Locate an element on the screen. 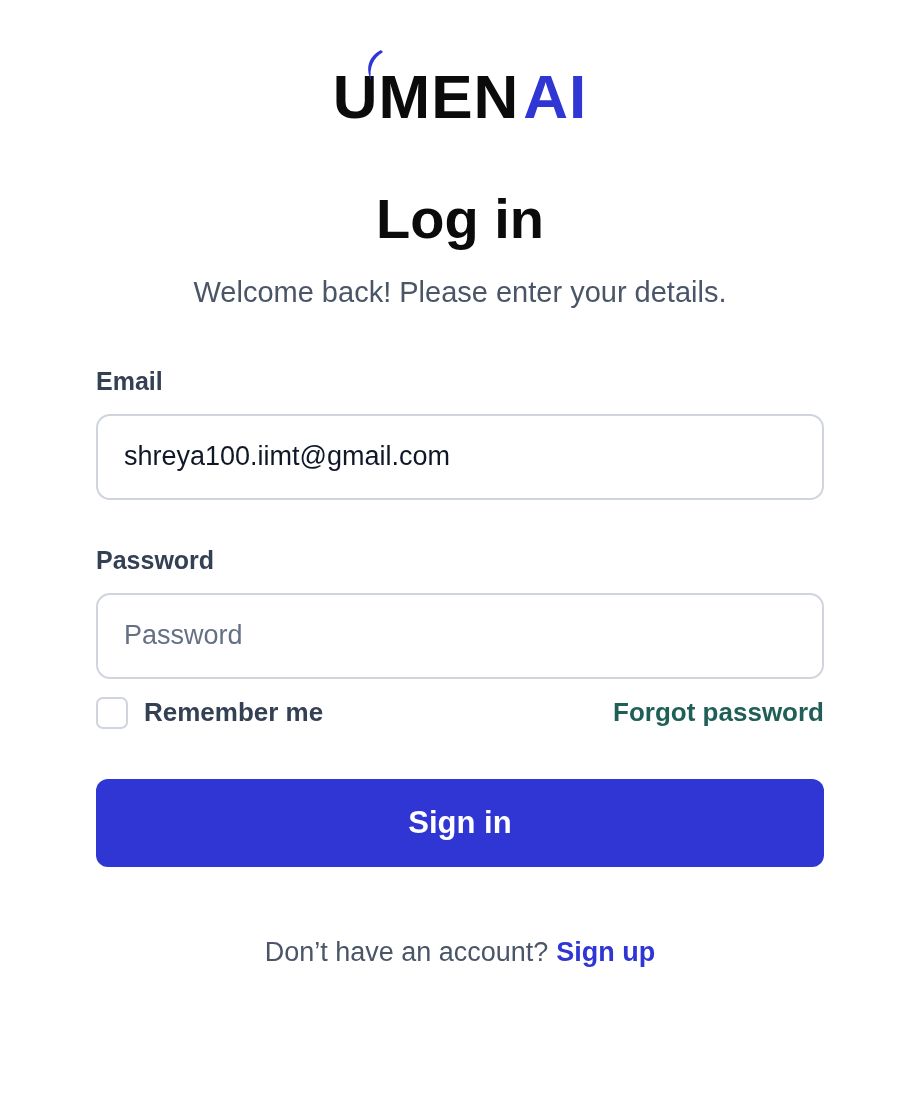 This screenshot has width=920, height=1108. forgot-password-link: Forgot password is located at coordinates (718, 713).